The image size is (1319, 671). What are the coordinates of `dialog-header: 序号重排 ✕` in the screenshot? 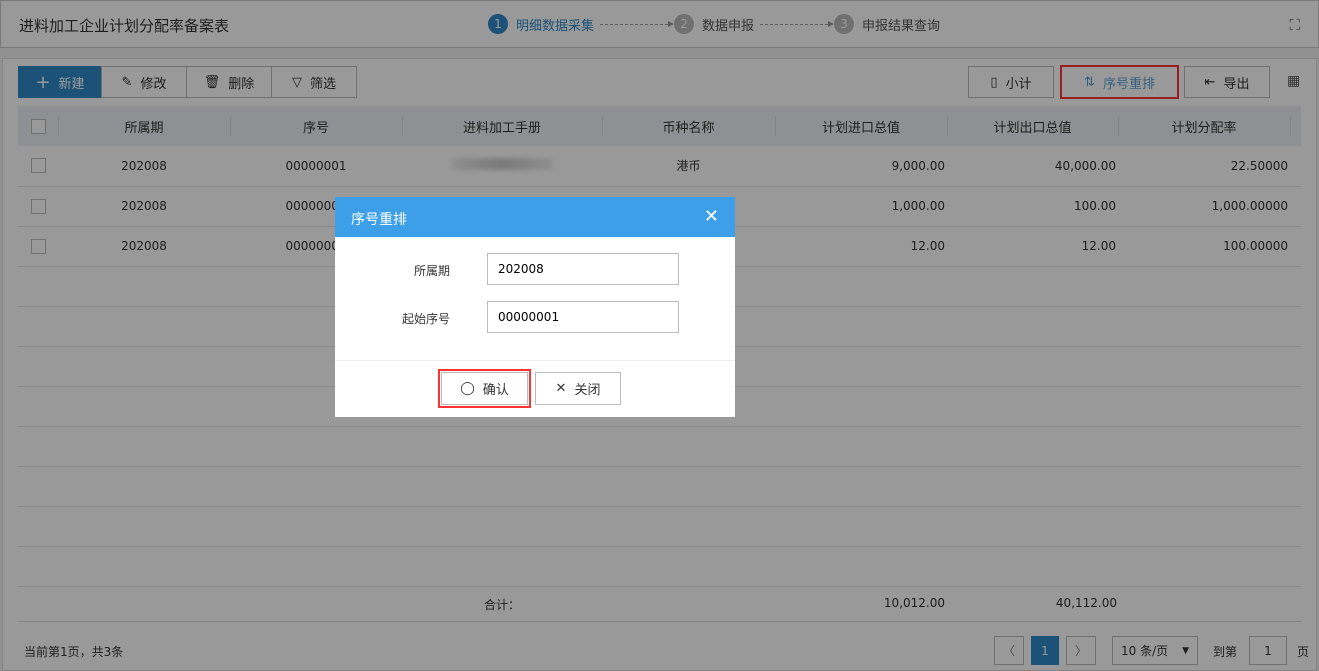 It's located at (535, 217).